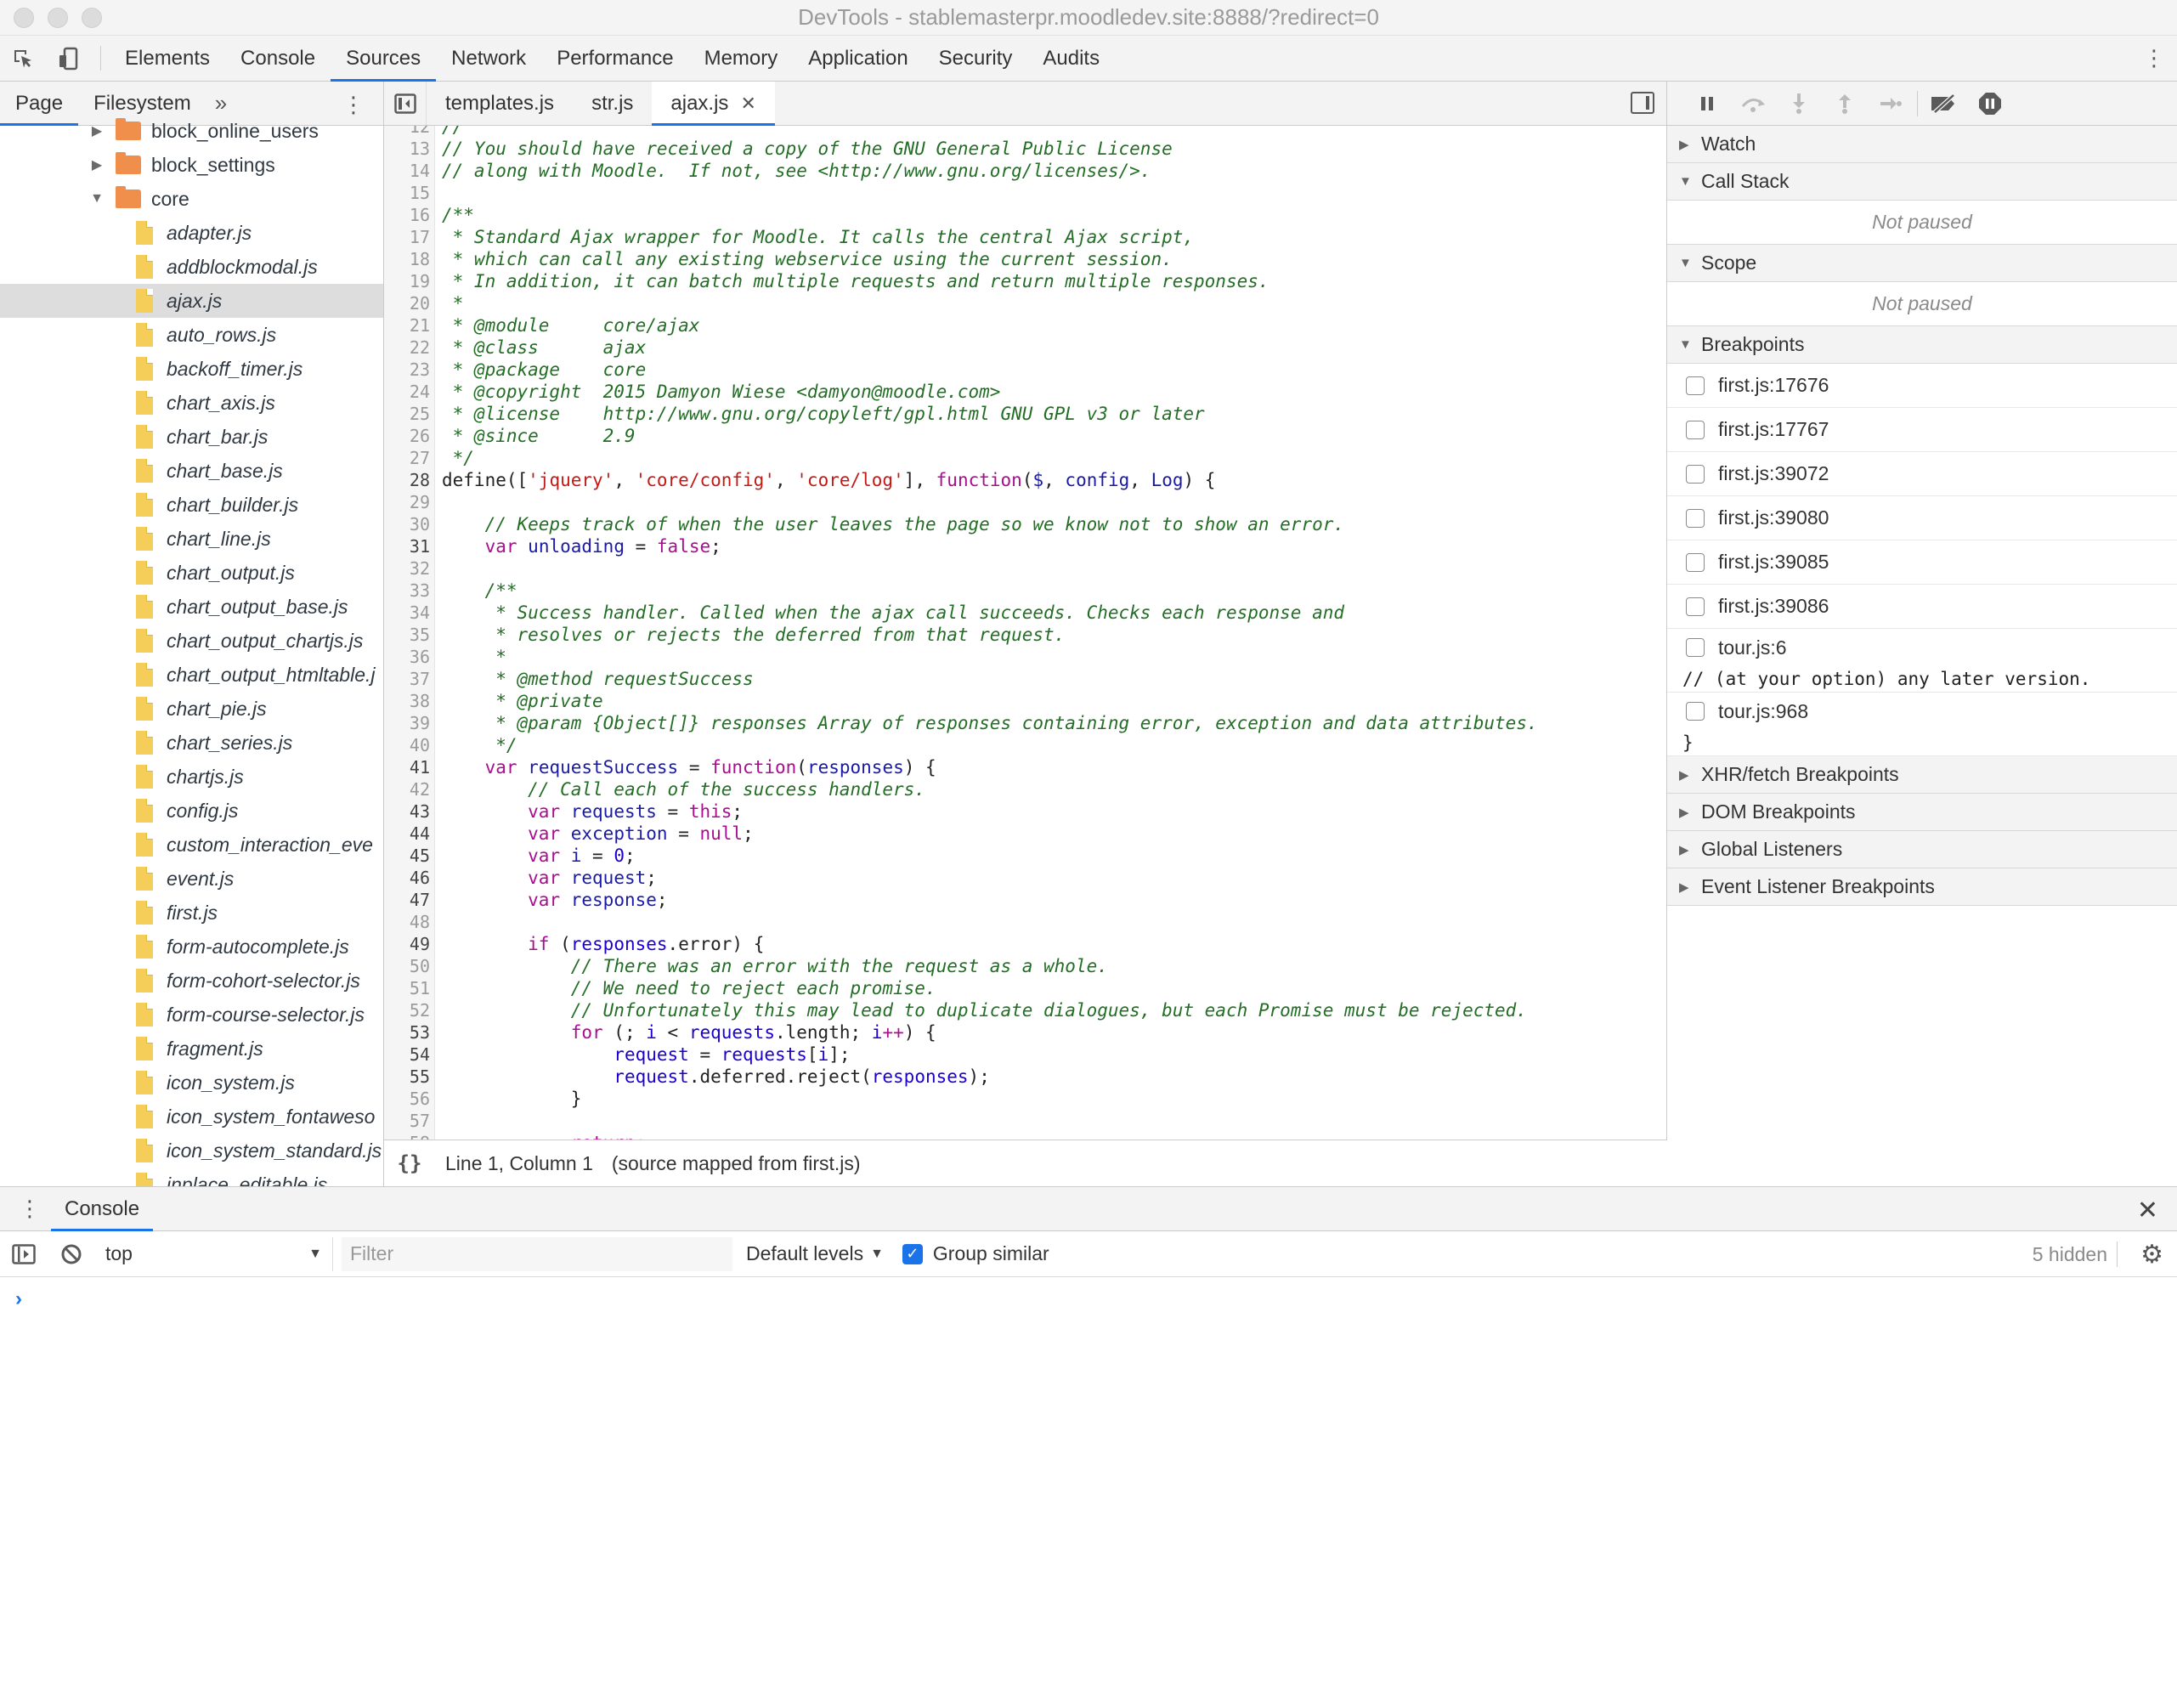  I want to click on tree-file: chart_output.js, so click(192, 573).